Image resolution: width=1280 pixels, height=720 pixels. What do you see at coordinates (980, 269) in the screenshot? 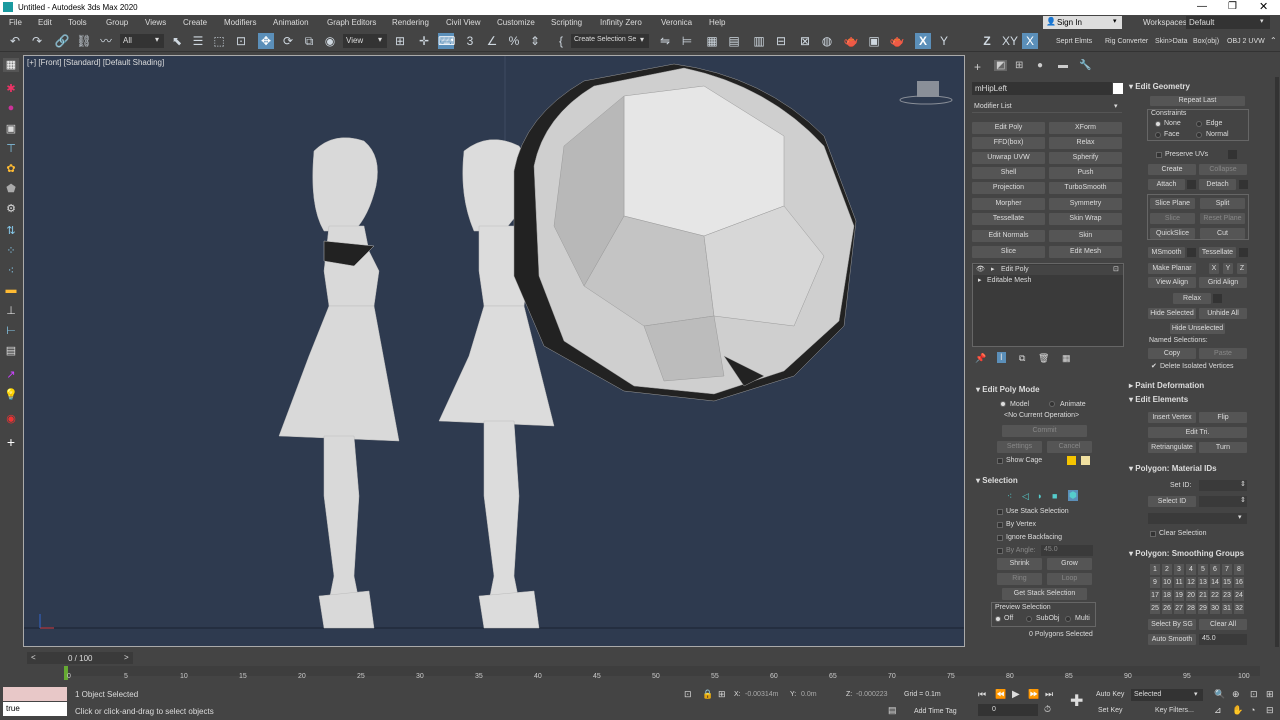
I see `eye-icon: 👁` at bounding box center [980, 269].